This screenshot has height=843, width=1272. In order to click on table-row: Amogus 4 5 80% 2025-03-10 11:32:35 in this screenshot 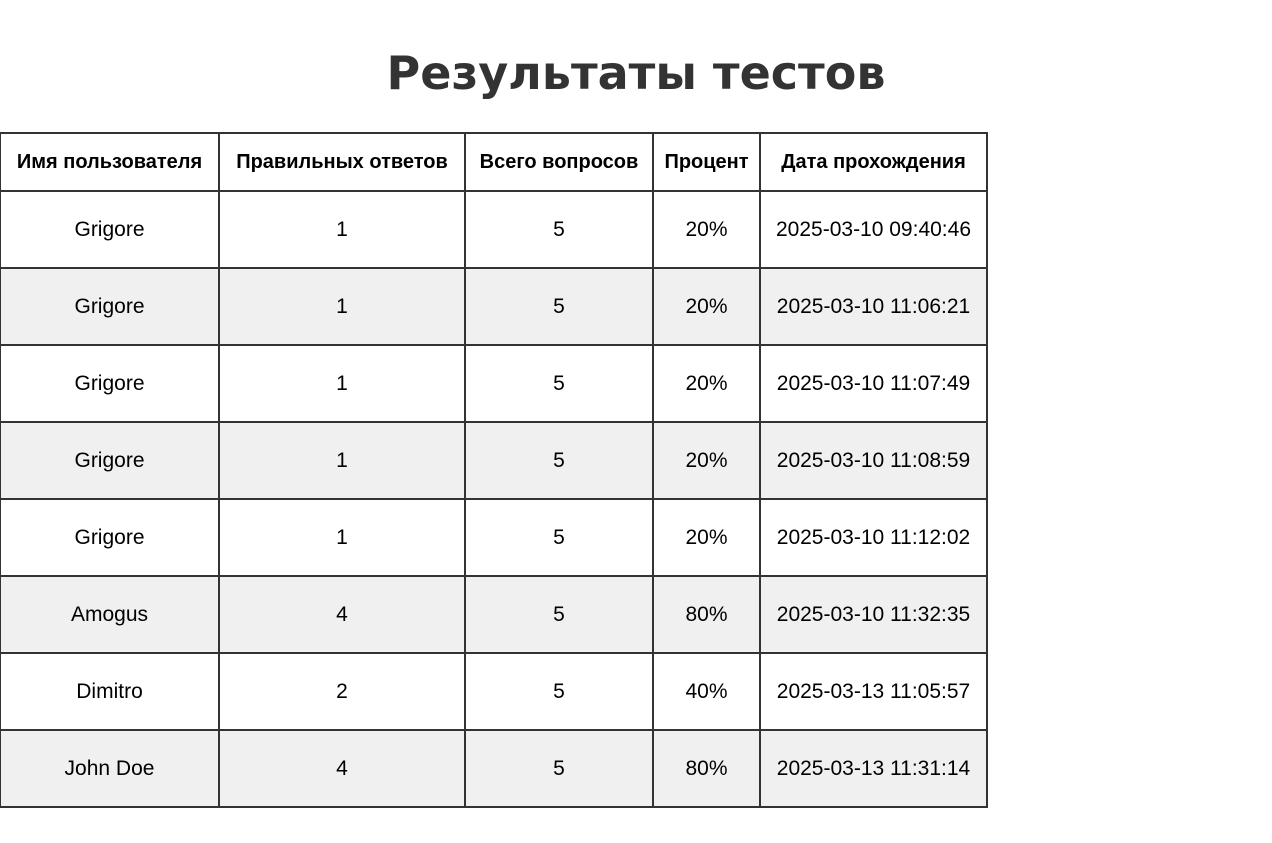, I will do `click(494, 614)`.